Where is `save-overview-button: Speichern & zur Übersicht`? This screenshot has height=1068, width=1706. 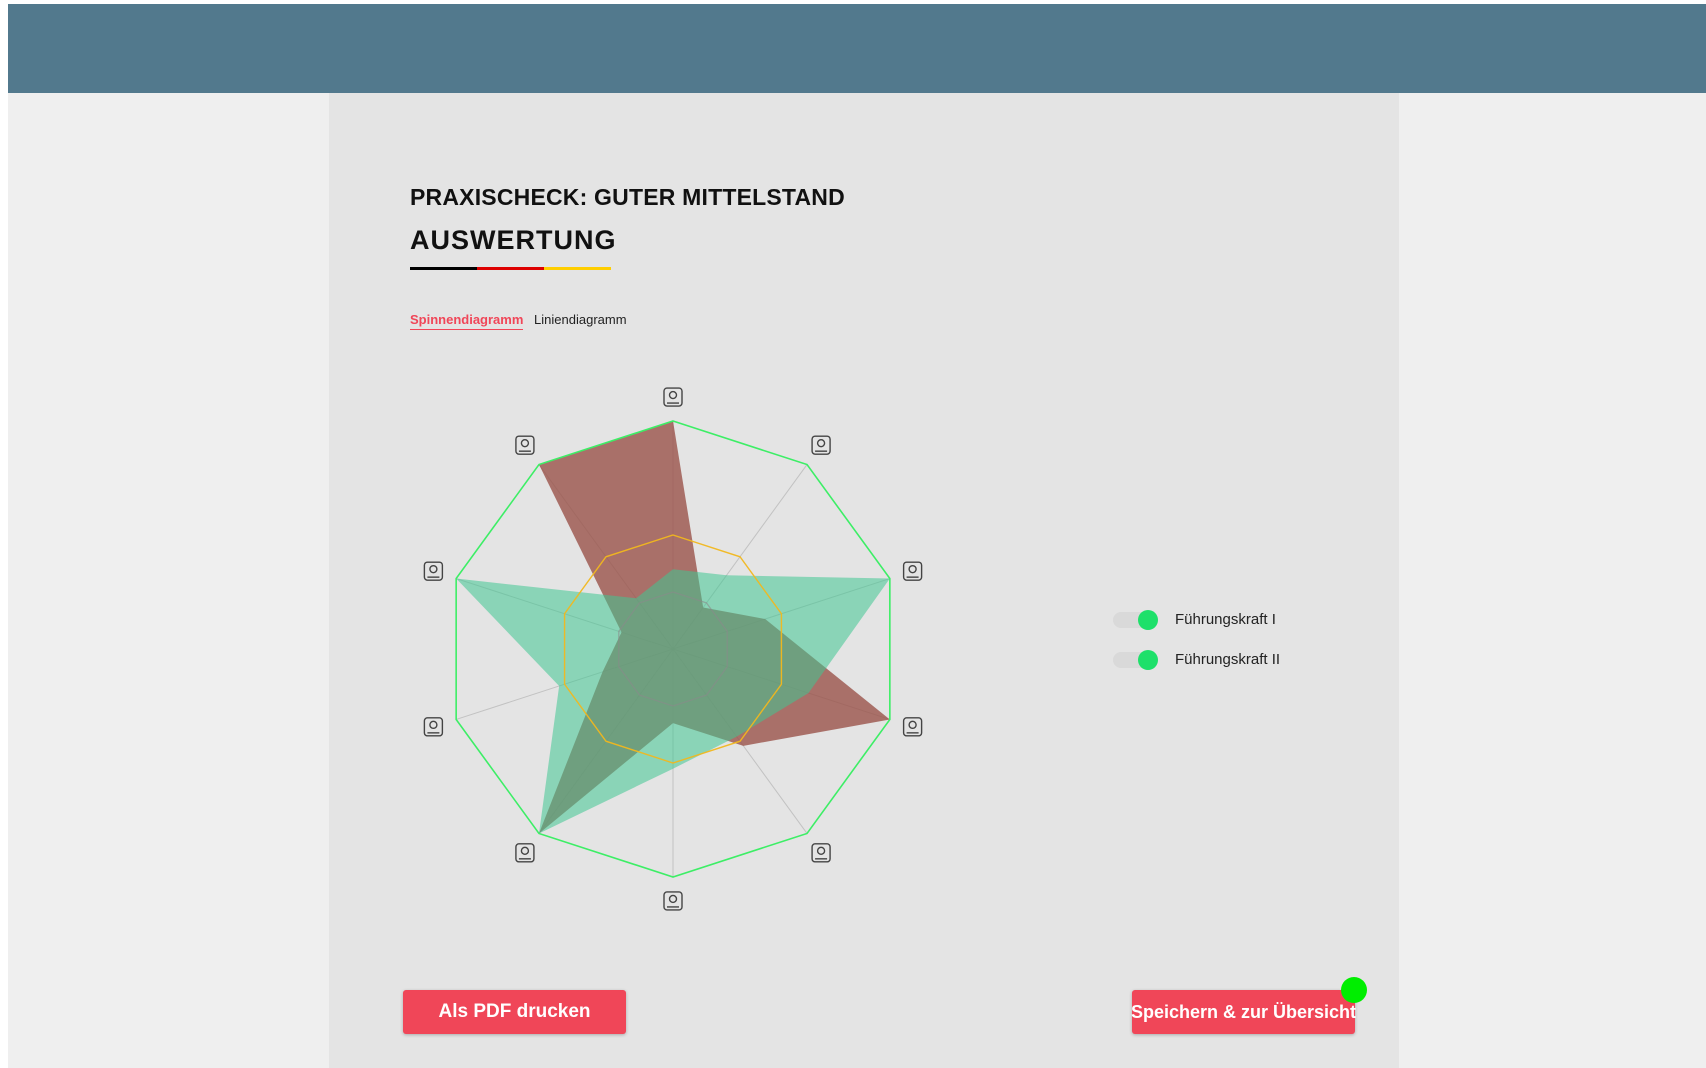
save-overview-button: Speichern & zur Übersicht is located at coordinates (1243, 1012).